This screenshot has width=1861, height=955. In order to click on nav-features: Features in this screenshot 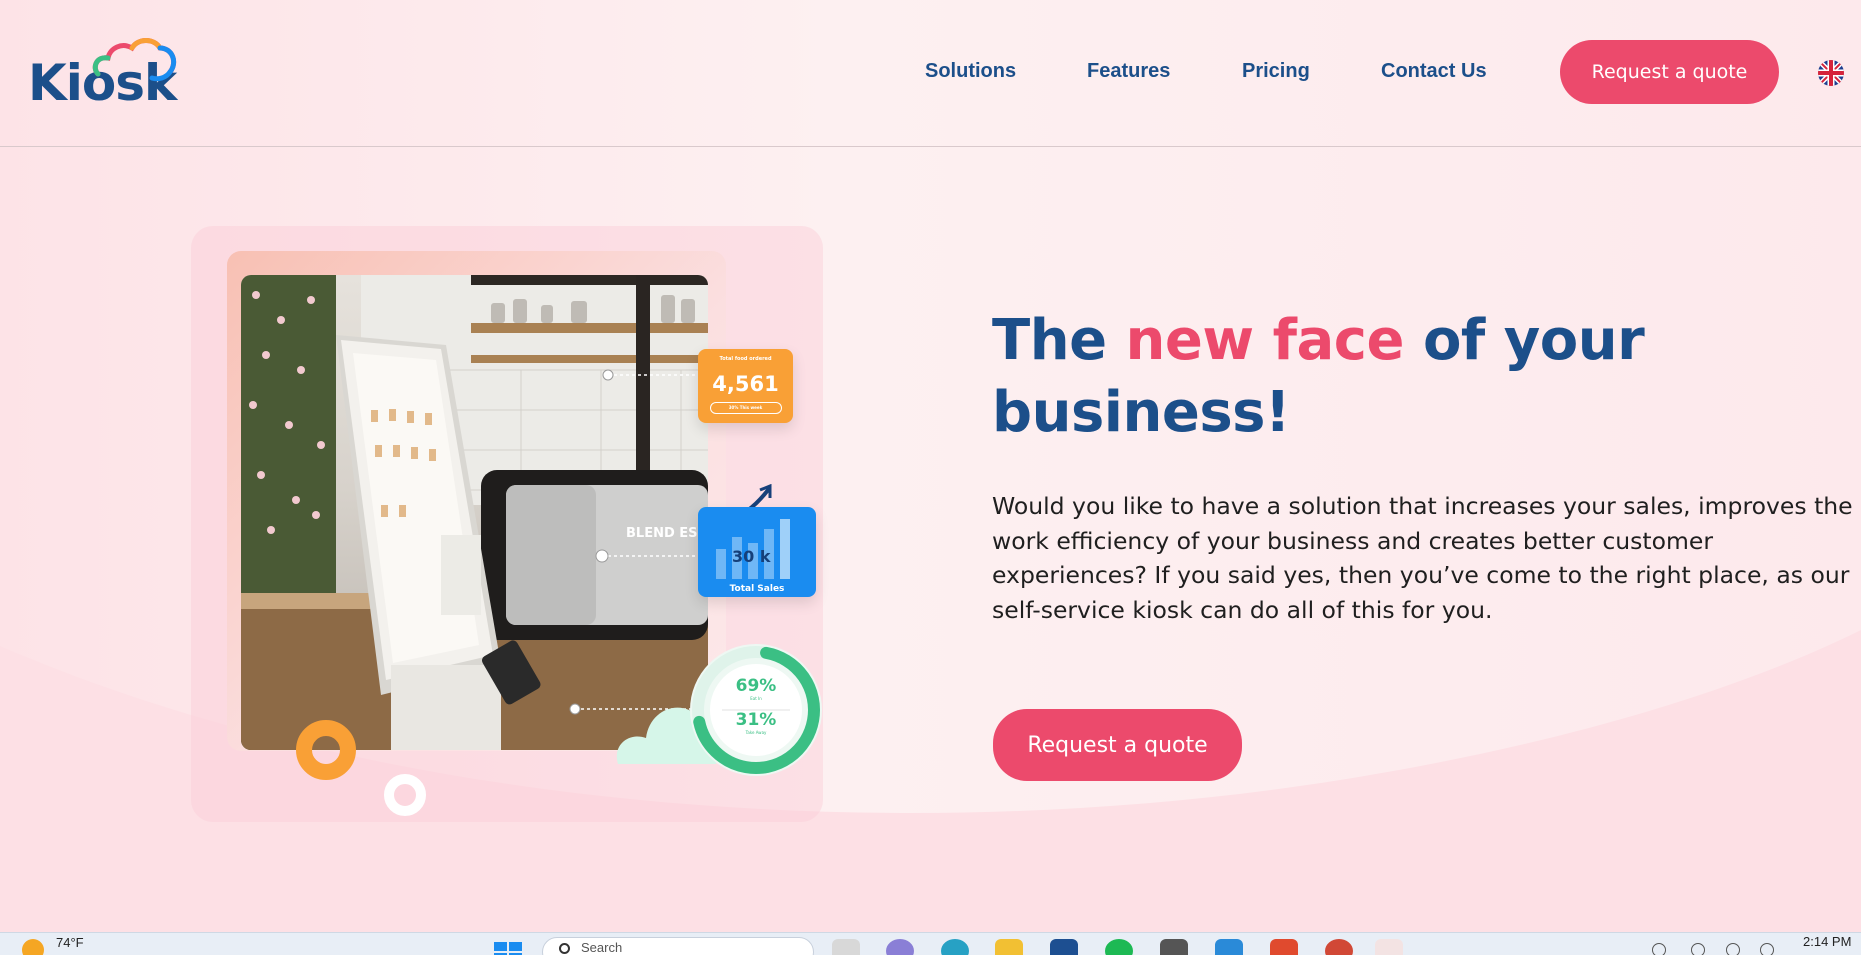, I will do `click(1128, 71)`.